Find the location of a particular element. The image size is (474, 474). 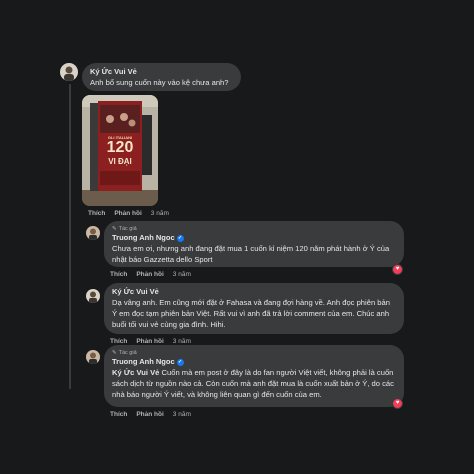

comment-photo: GLI ITALIANI 120 VI ĐẠI is located at coordinates (120, 150).